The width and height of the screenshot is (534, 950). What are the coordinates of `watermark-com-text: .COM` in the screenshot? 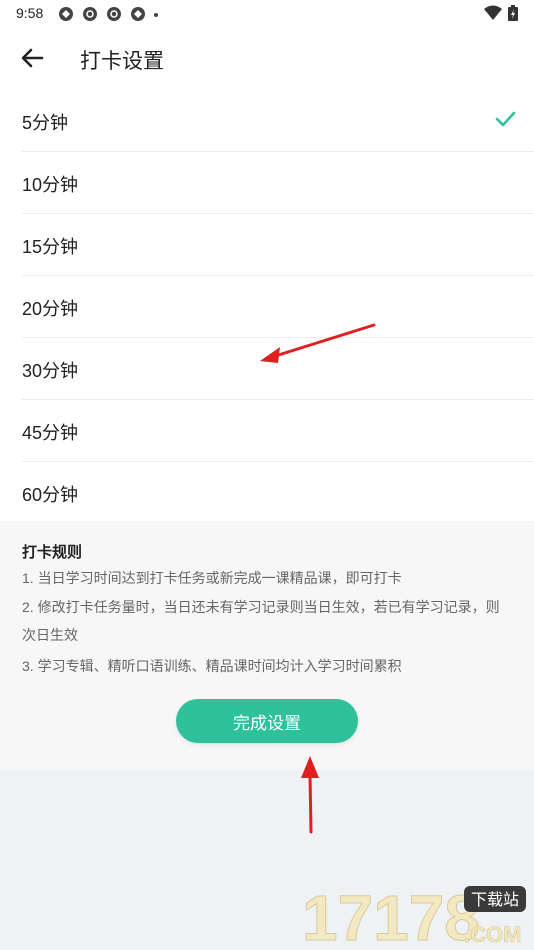 It's located at (492, 934).